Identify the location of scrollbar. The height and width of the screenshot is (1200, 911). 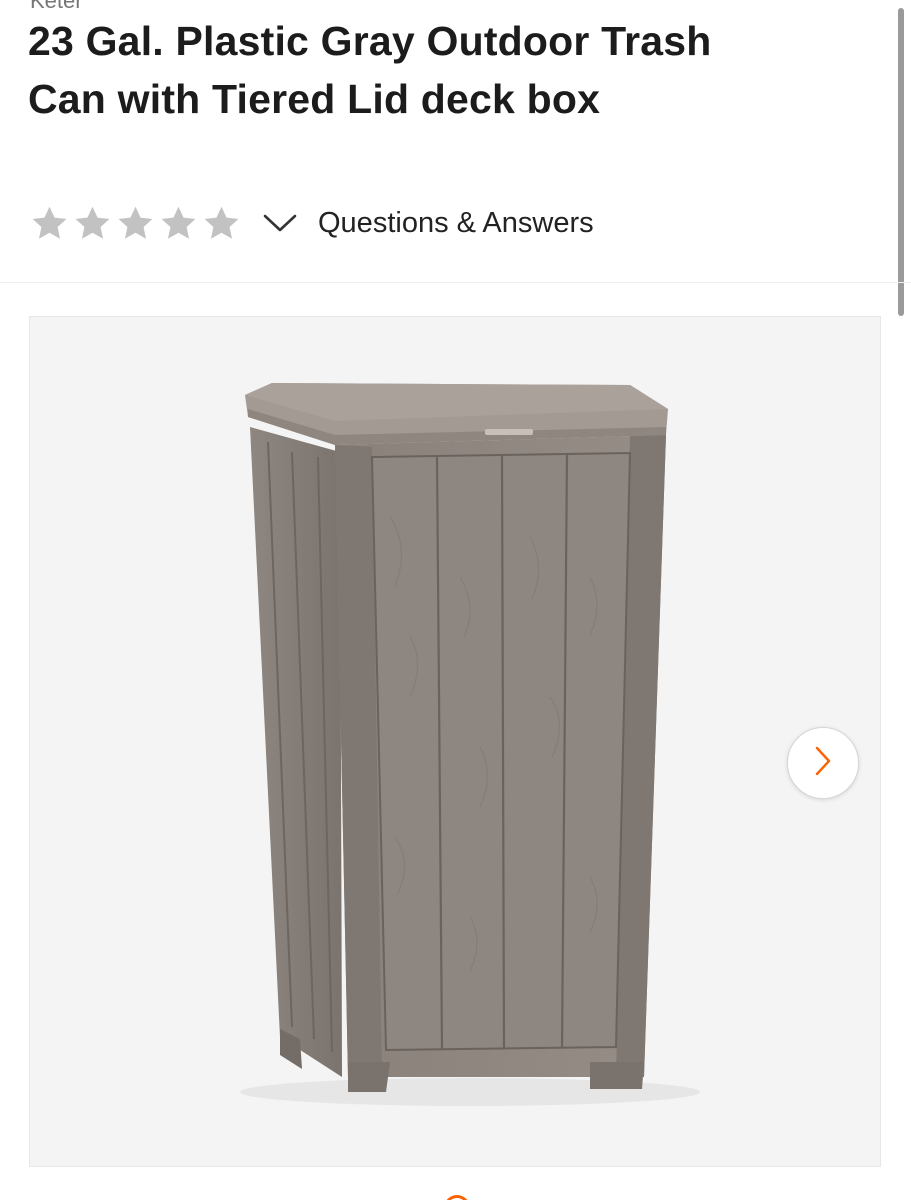
(901, 162).